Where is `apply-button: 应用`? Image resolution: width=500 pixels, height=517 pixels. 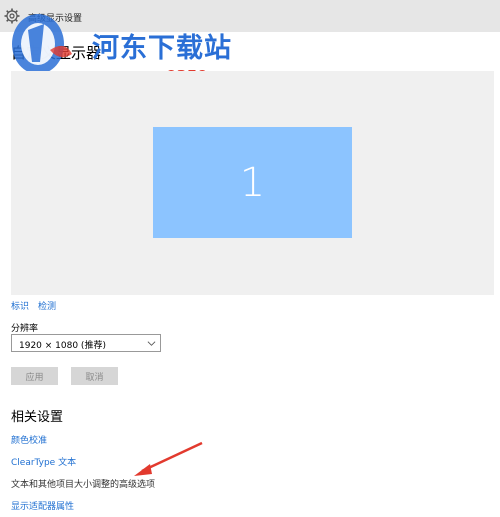 apply-button: 应用 is located at coordinates (34, 376).